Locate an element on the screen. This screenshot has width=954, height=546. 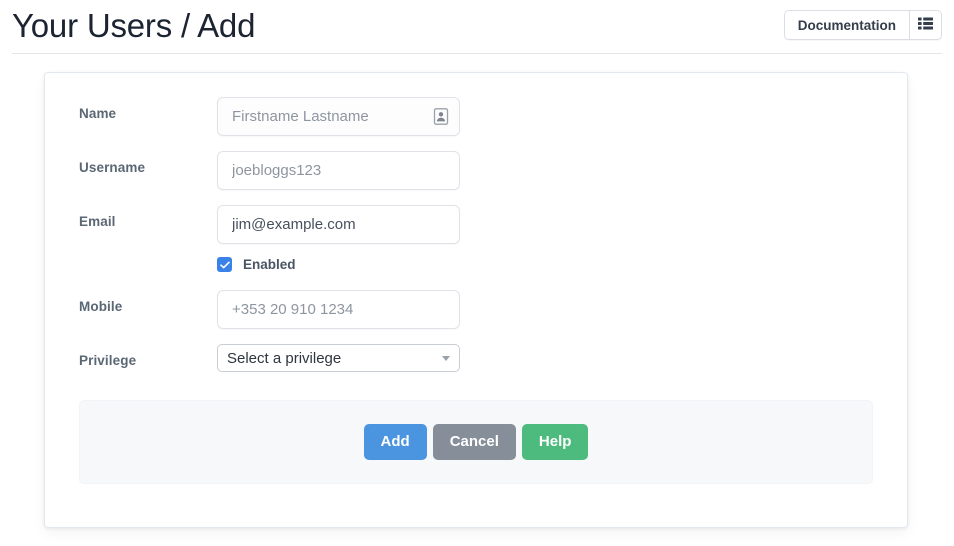
add-button: Add is located at coordinates (395, 442).